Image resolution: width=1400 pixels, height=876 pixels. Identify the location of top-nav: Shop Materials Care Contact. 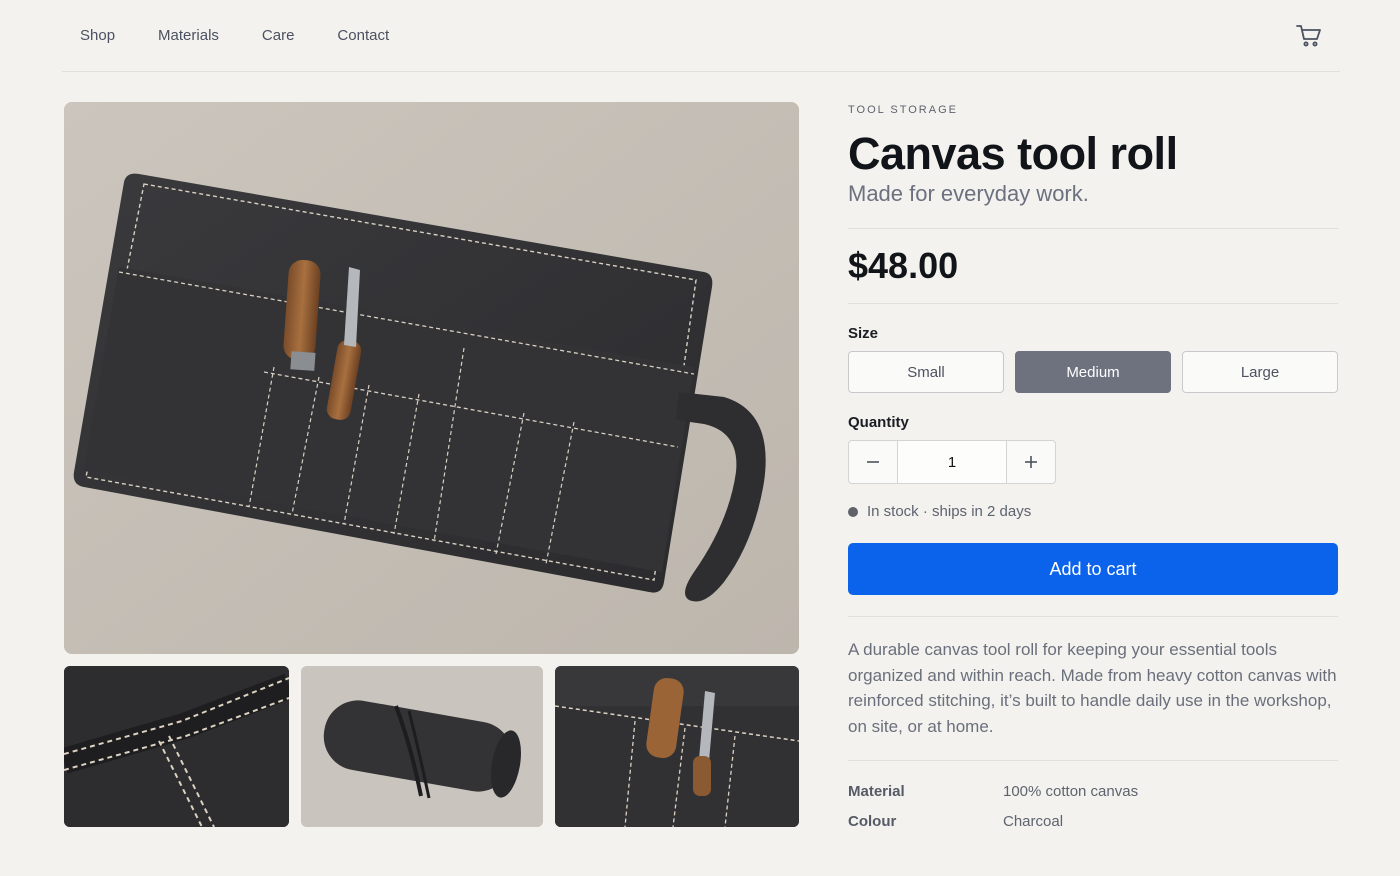
(701, 36).